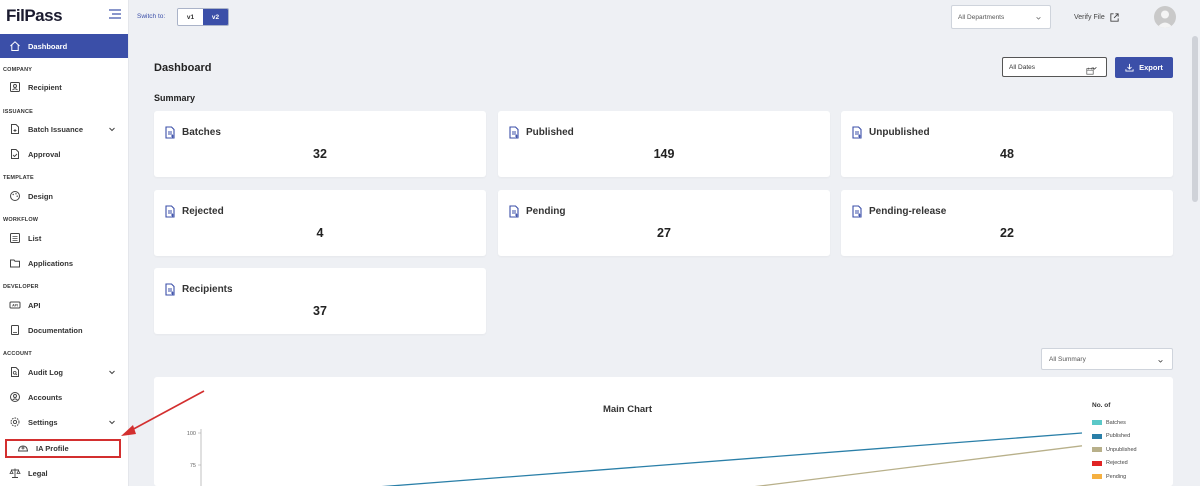  I want to click on external-link-icon, so click(1114, 17).